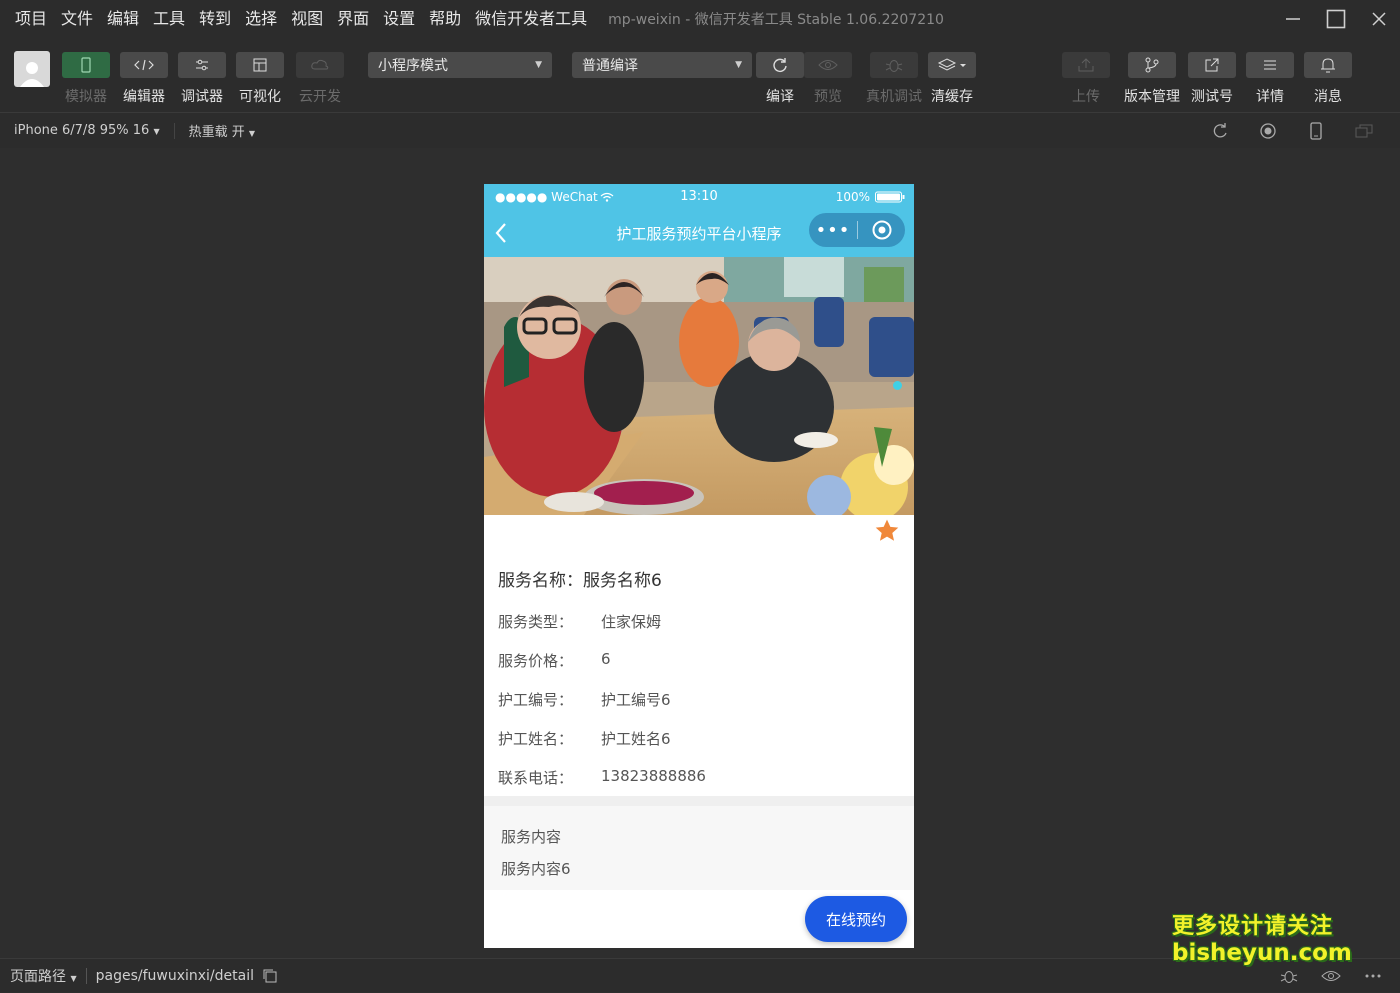 The image size is (1400, 993). What do you see at coordinates (1152, 79) in the screenshot?
I see `version-mgmt-button: 版本管理` at bounding box center [1152, 79].